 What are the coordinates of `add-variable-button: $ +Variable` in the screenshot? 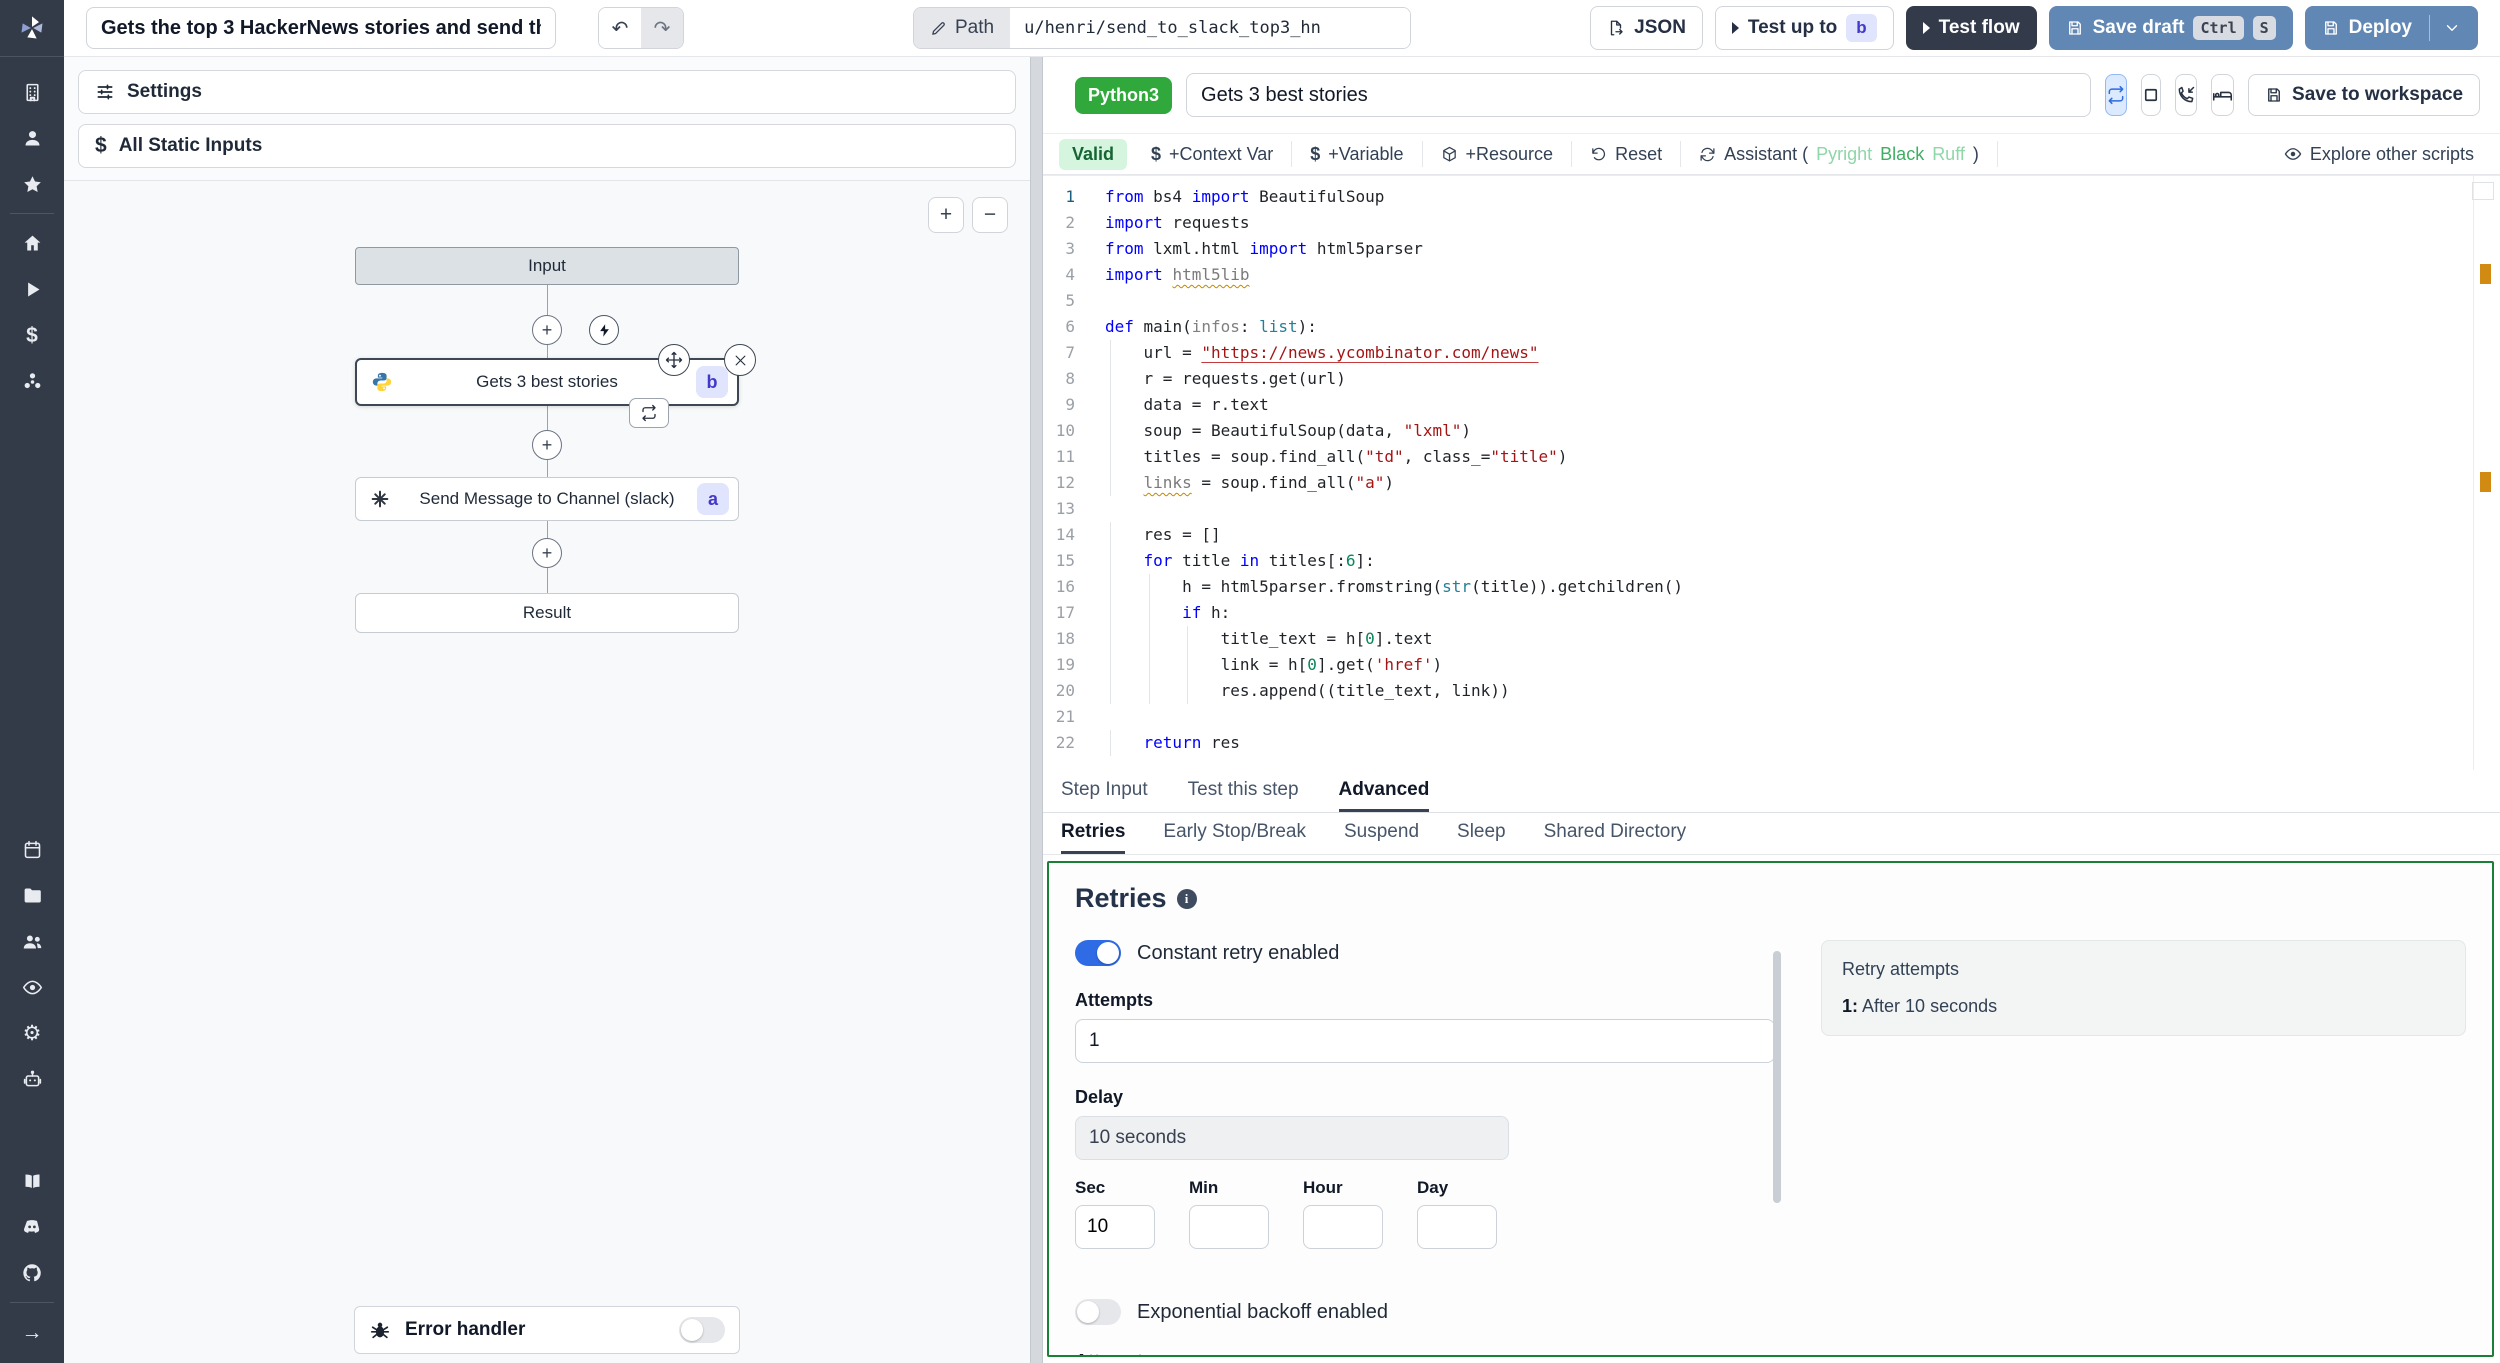 It's located at (1357, 154).